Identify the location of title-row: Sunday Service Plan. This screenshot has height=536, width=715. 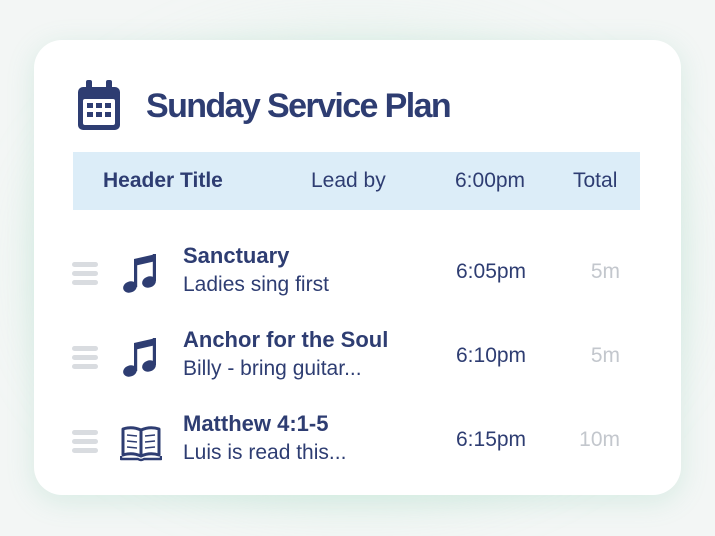
(264, 106).